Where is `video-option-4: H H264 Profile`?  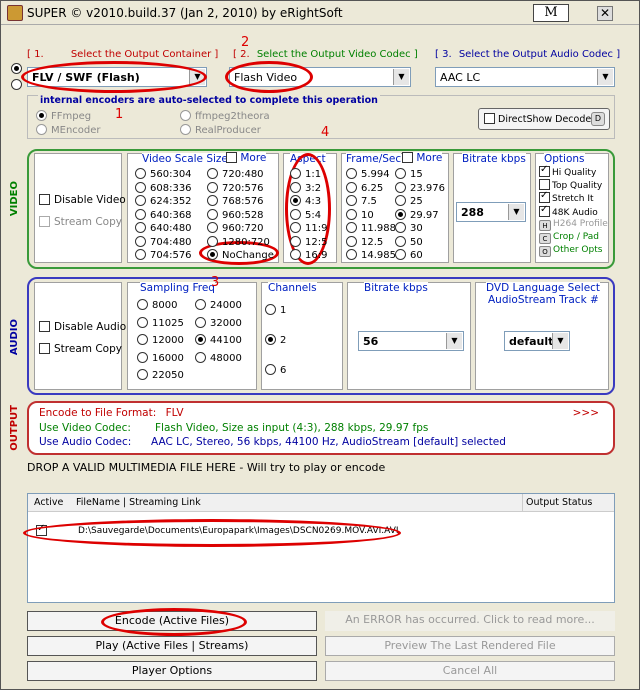 video-option-4: H H264 Profile is located at coordinates (573, 225).